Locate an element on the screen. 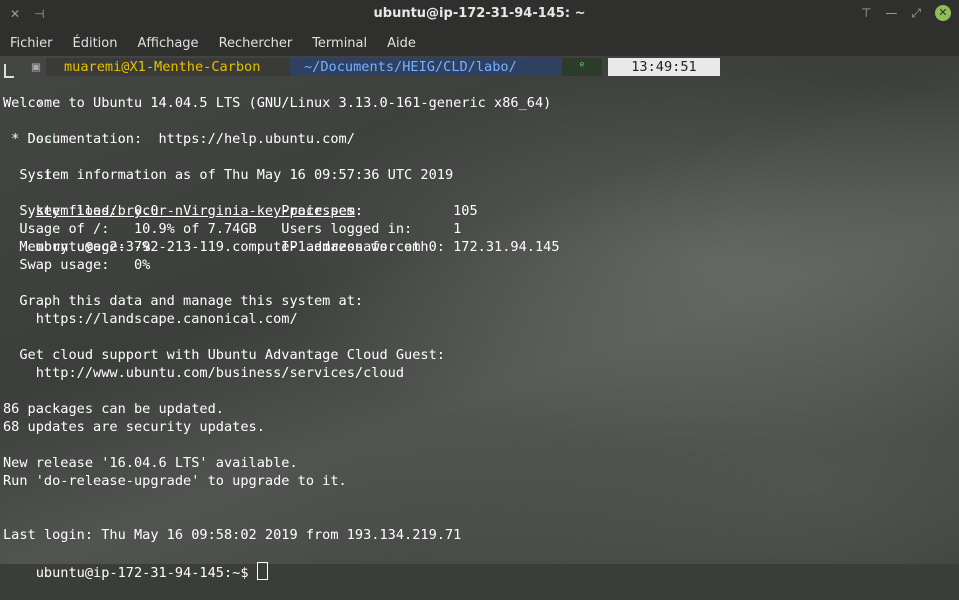  menu-edition: Édition is located at coordinates (95, 43).